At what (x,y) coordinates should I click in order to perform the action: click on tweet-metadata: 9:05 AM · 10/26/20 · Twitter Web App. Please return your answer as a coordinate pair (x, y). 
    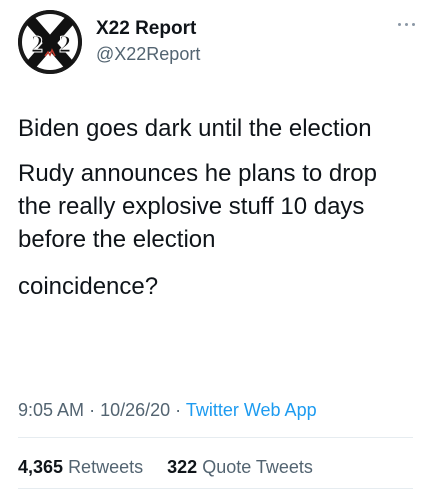
    Looking at the image, I should click on (167, 410).